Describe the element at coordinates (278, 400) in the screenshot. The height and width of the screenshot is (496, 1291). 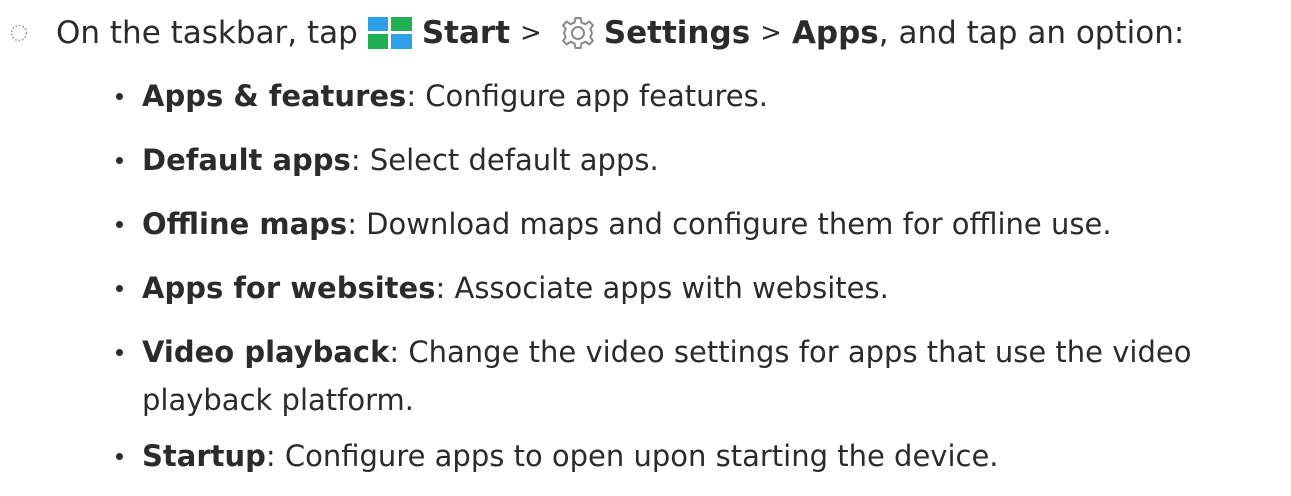
I see `option-description-continued: playback platform.` at that location.